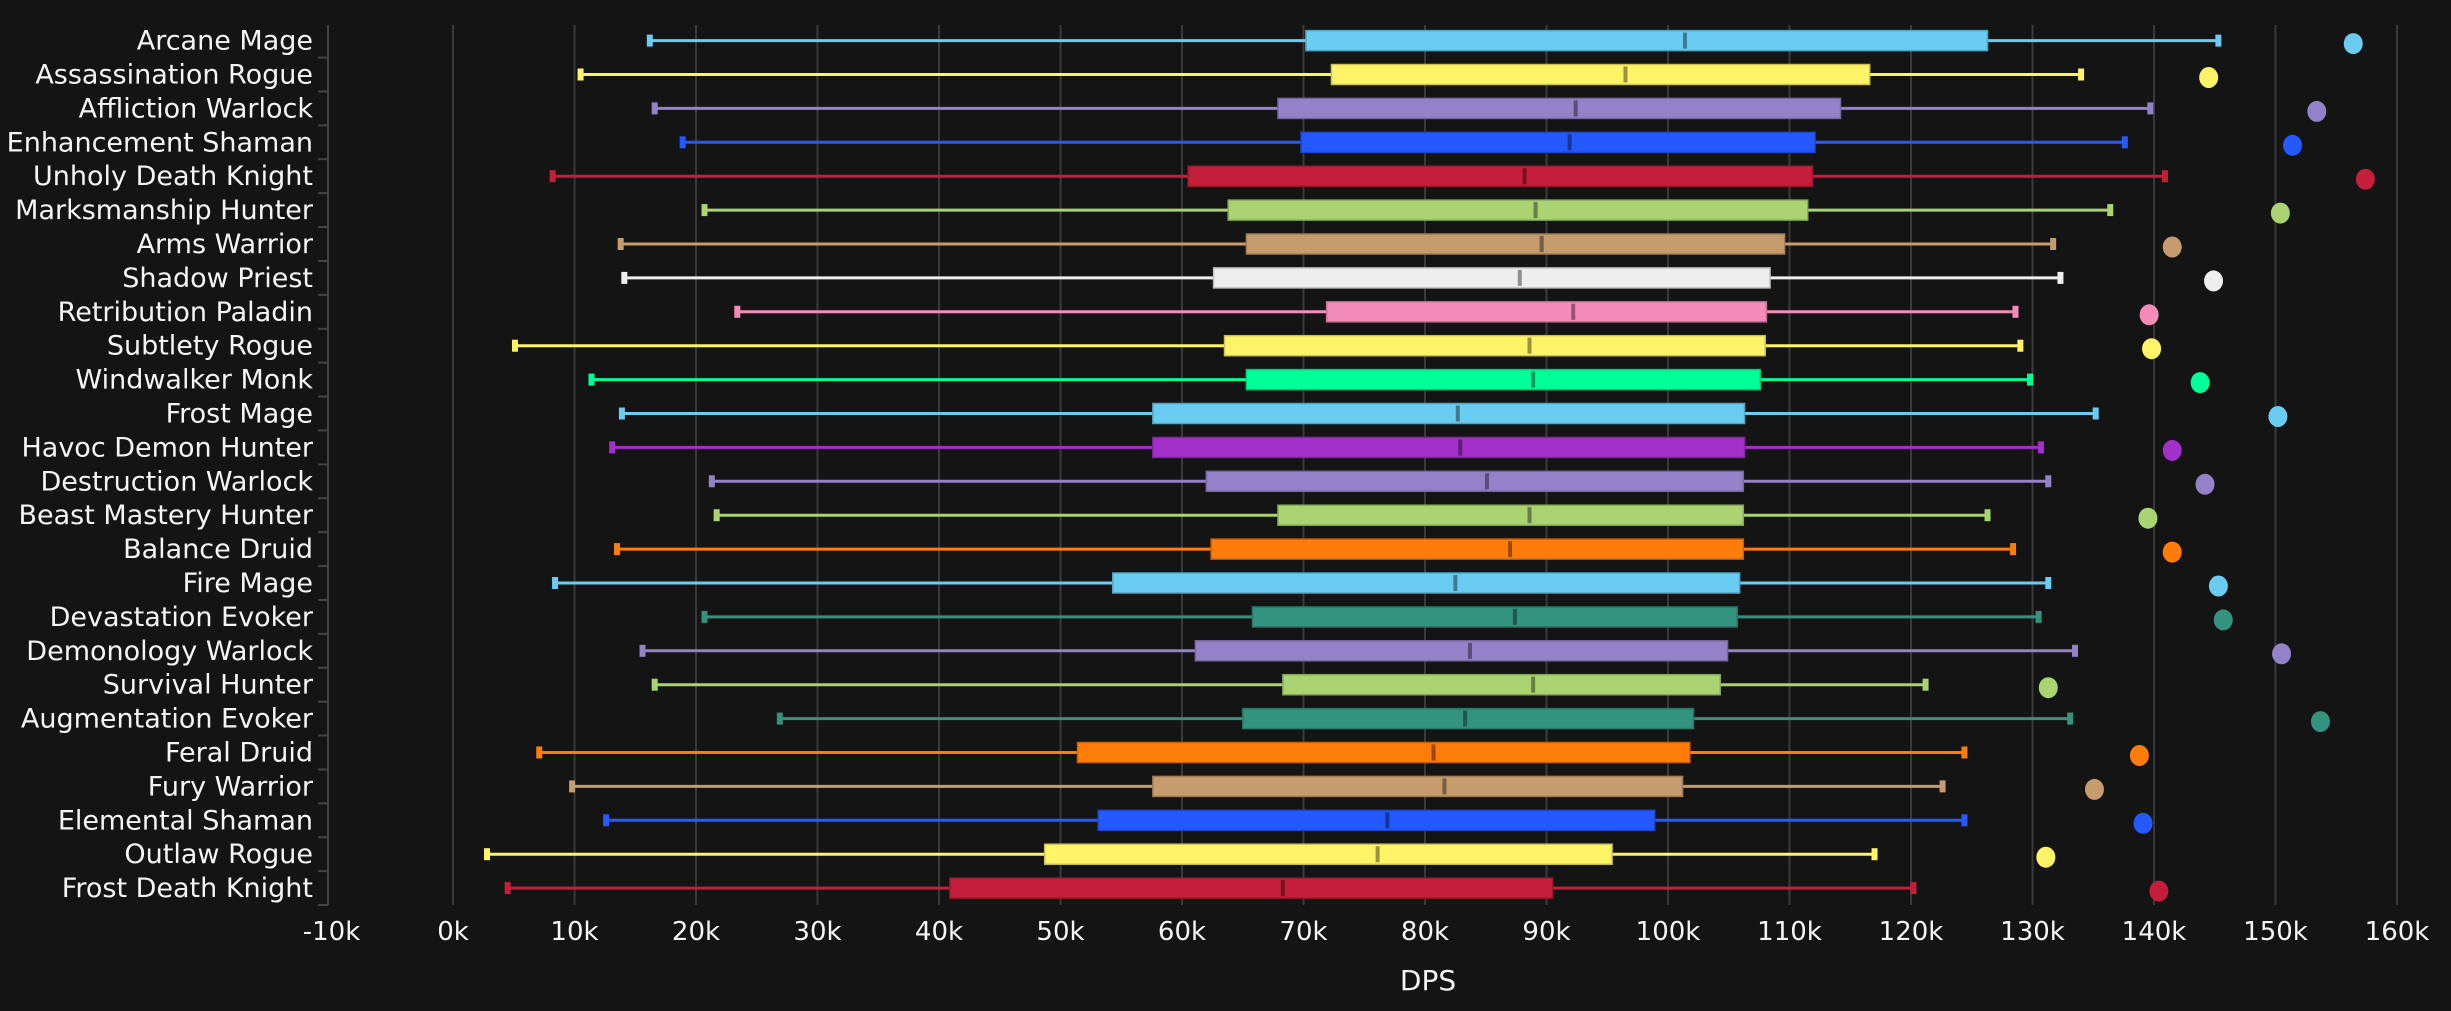  Describe the element at coordinates (218, 549) in the screenshot. I see `category-label: Balance Druid` at that location.